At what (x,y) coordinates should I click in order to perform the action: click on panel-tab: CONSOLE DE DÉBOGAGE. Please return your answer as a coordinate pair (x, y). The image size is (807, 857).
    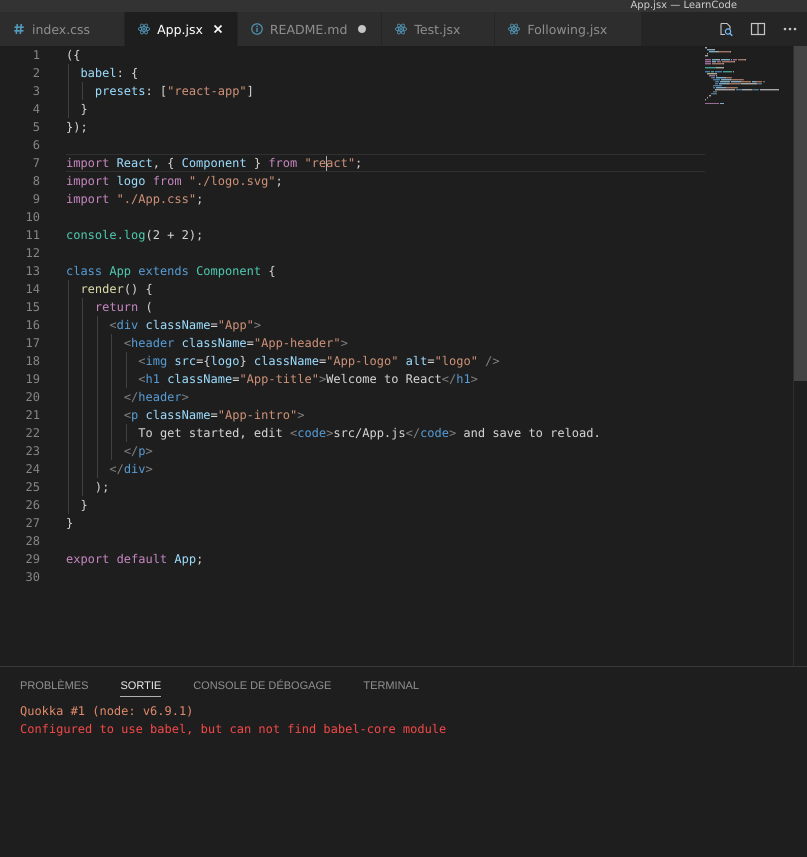
    Looking at the image, I should click on (262, 686).